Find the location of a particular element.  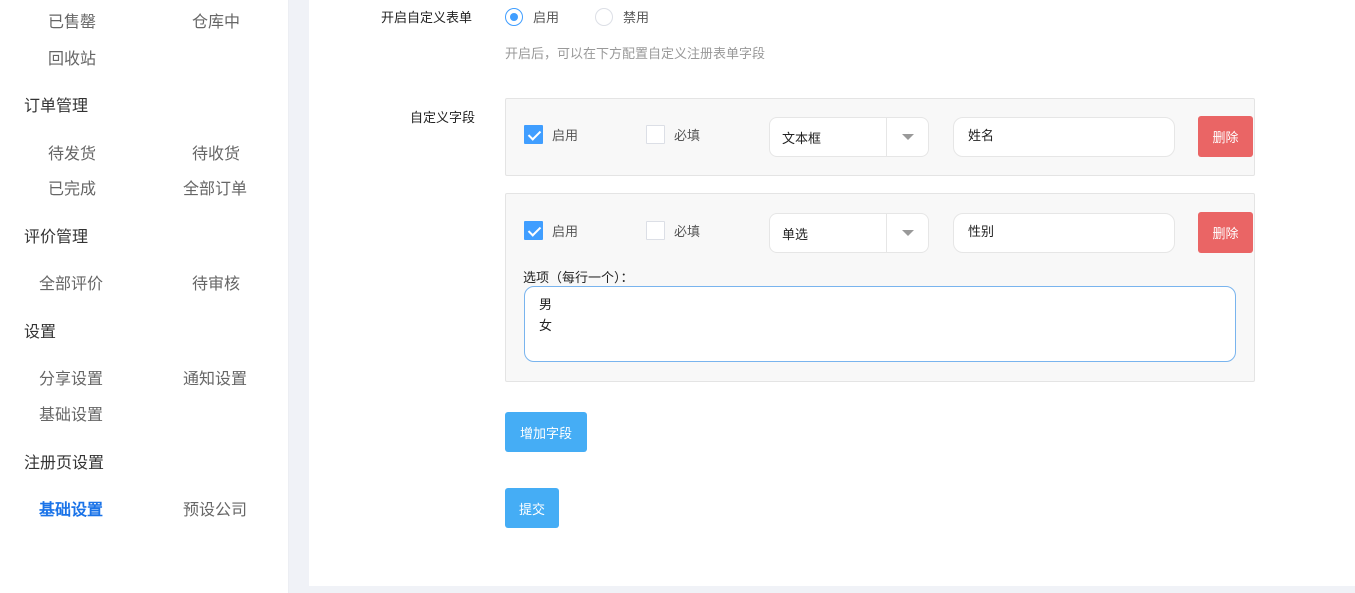

sidebar-item-share-settings: 分享设置 is located at coordinates (71, 377).